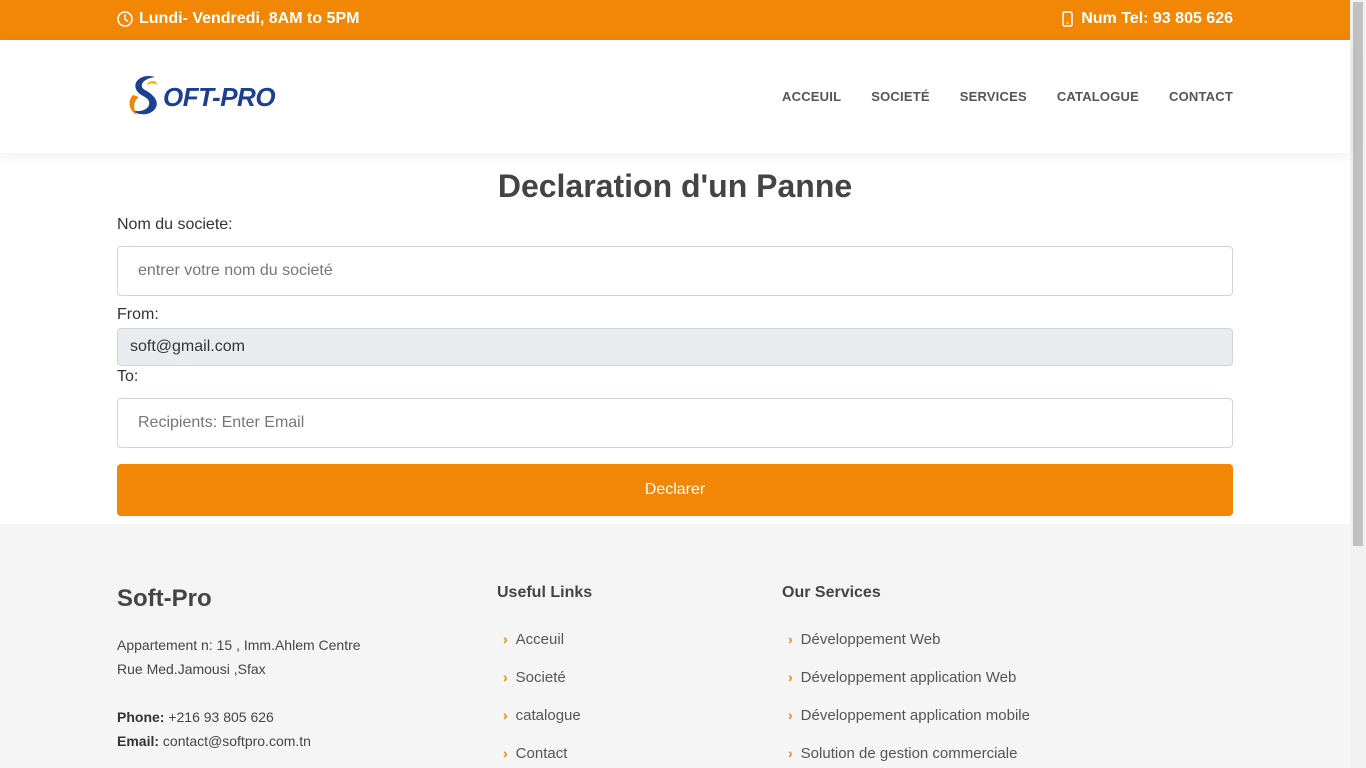 This screenshot has width=1366, height=768. I want to click on email-value: contact@softpro.com.tn, so click(236, 741).